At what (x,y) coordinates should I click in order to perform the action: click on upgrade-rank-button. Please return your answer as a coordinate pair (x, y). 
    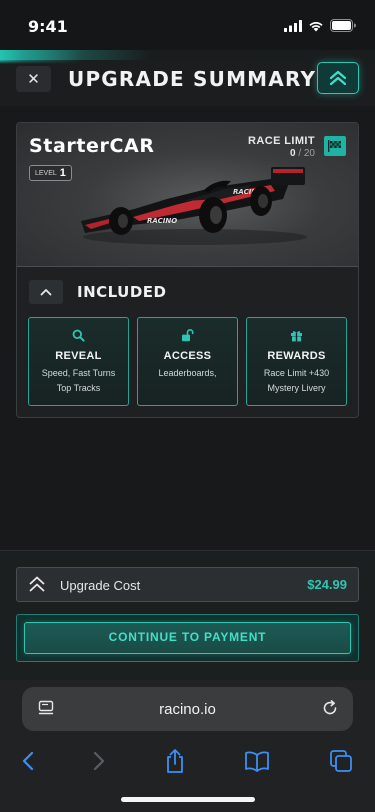
    Looking at the image, I should click on (338, 78).